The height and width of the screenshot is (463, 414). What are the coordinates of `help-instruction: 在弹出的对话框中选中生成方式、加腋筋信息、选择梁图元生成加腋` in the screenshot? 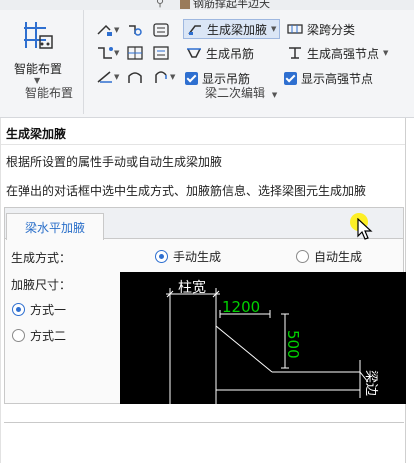 It's located at (186, 191).